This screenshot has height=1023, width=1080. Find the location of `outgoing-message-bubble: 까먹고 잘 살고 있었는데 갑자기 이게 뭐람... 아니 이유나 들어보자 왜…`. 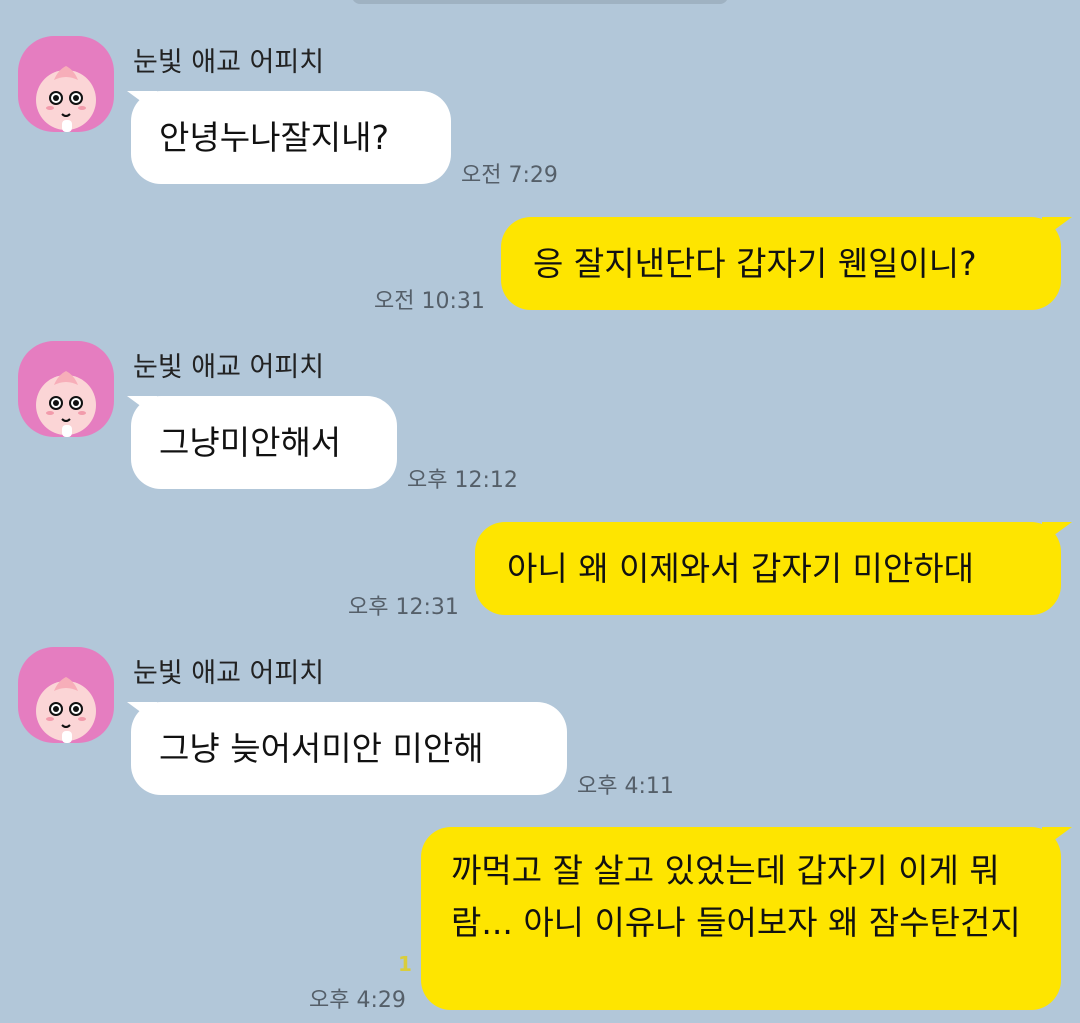

outgoing-message-bubble: 까먹고 잘 살고 있었는데 갑자기 이게 뭐람... 아니 이유나 들어보자 왜… is located at coordinates (741, 918).